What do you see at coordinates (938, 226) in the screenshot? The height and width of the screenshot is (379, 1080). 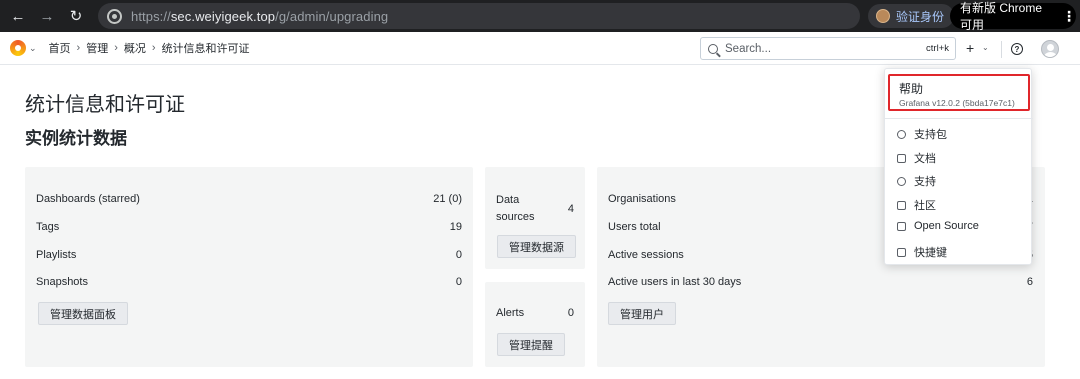 I see `menu-item-open-source: Open Source` at bounding box center [938, 226].